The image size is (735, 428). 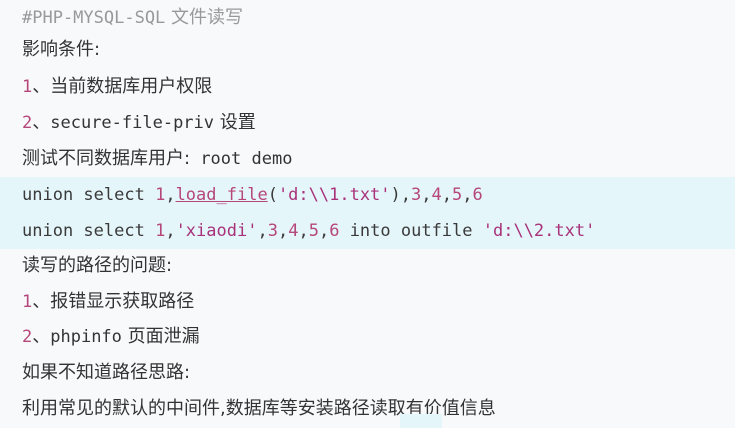 What do you see at coordinates (477, 195) in the screenshot?
I see `sql1-num-6: 6` at bounding box center [477, 195].